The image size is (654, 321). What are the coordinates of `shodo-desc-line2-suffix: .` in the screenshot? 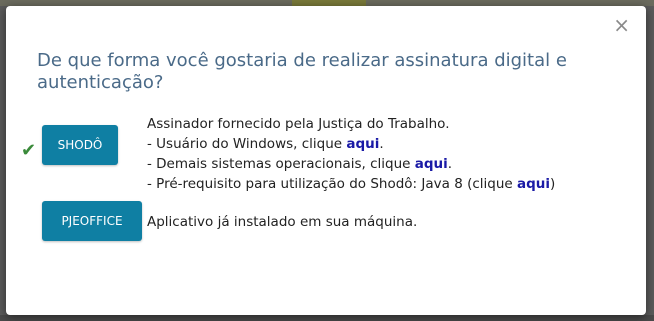 It's located at (381, 144).